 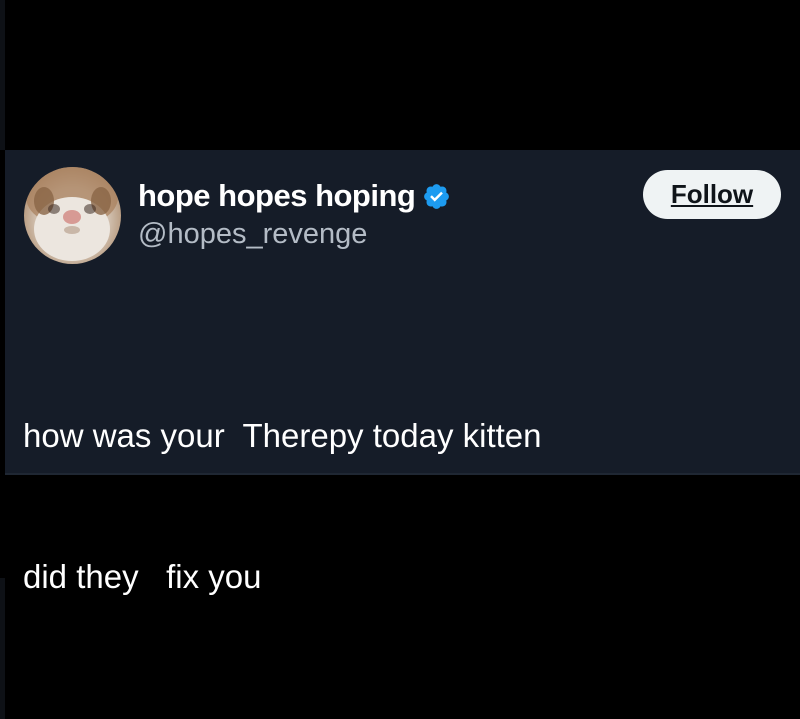 I want to click on left-edge-strip, so click(x=2, y=75).